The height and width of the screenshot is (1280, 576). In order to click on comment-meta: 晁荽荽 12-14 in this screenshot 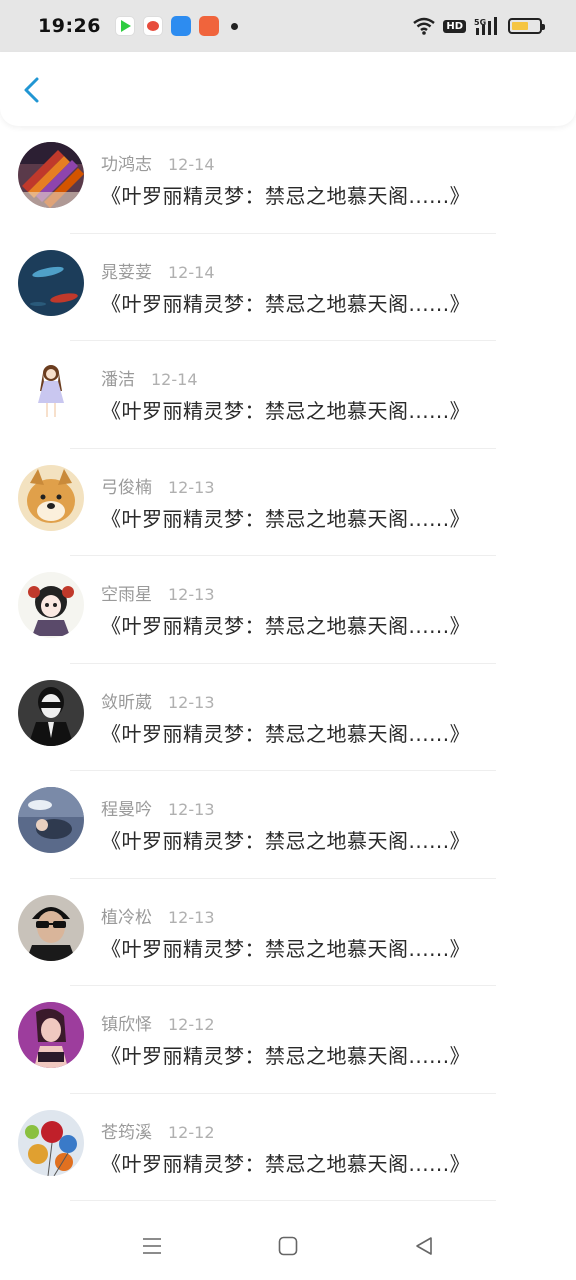, I will do `click(158, 270)`.